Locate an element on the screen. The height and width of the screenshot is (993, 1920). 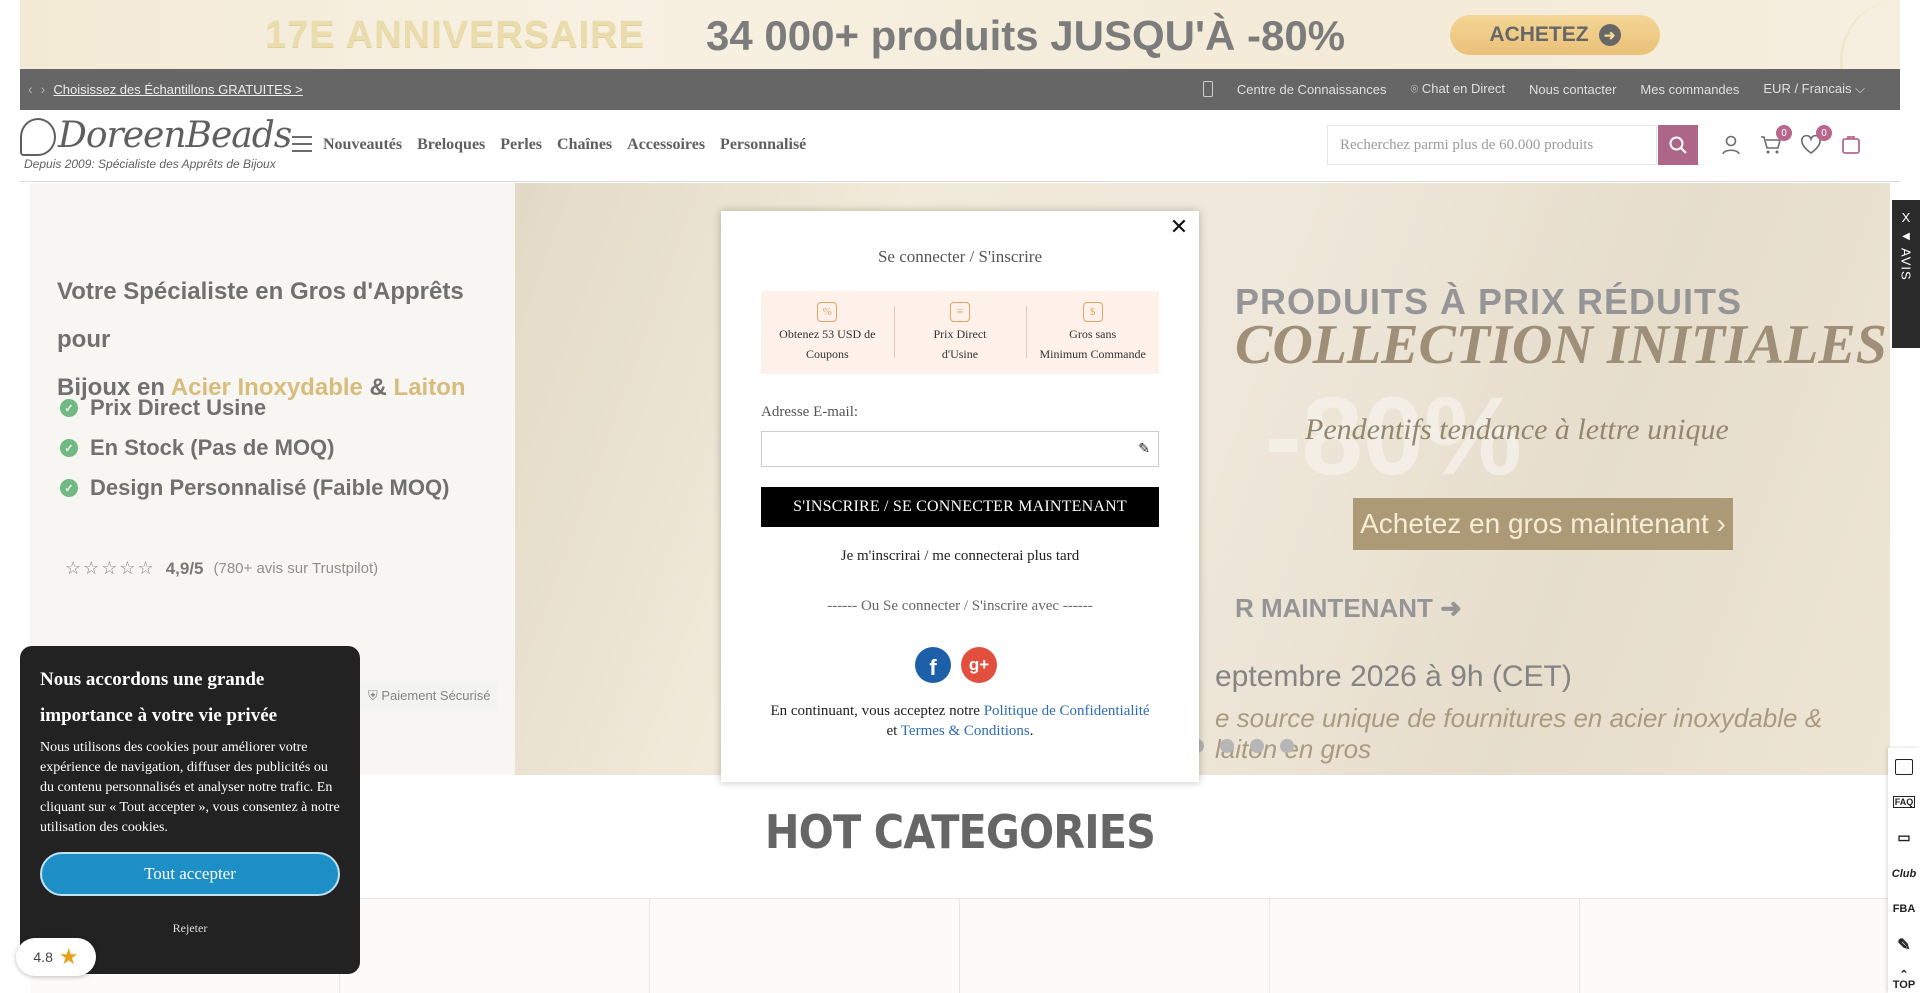
terms-prefix: En continuant, vous acceptez notre is located at coordinates (877, 711).